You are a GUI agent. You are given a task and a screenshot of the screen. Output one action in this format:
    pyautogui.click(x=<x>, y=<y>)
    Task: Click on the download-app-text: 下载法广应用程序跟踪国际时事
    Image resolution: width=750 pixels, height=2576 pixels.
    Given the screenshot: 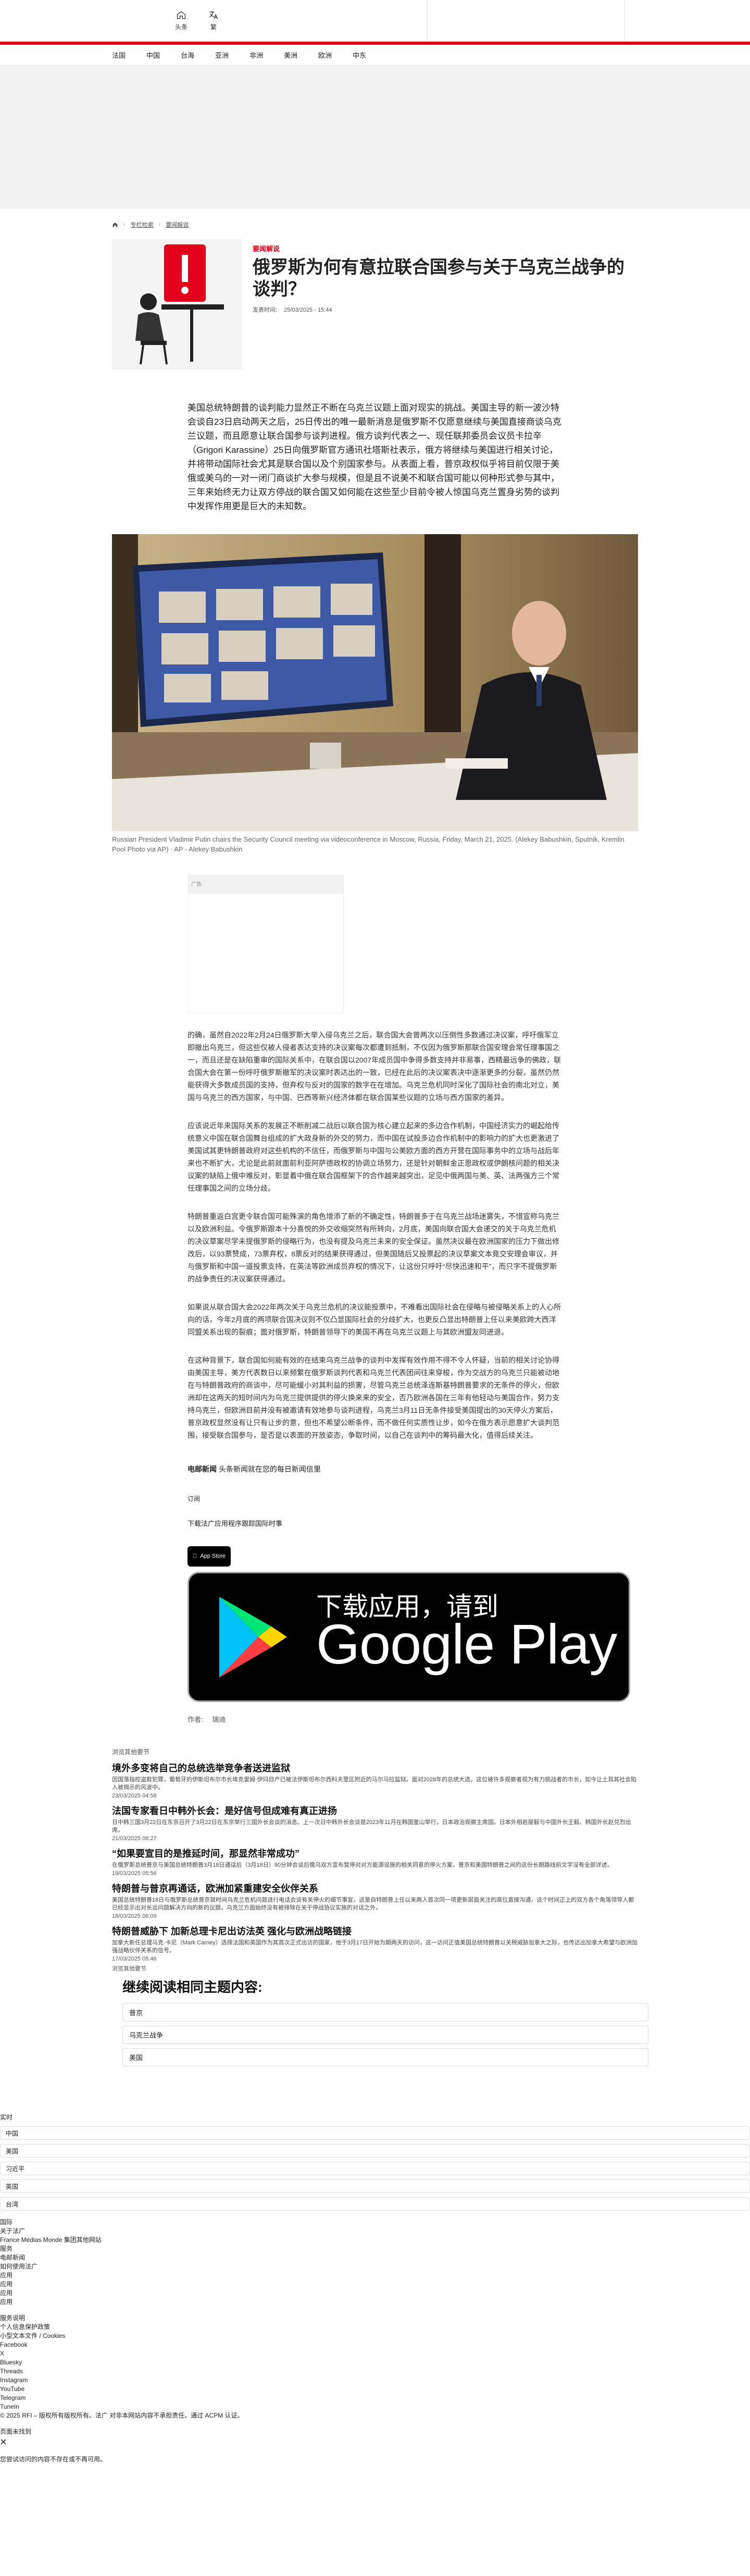 What is the action you would take?
    pyautogui.click(x=235, y=1523)
    